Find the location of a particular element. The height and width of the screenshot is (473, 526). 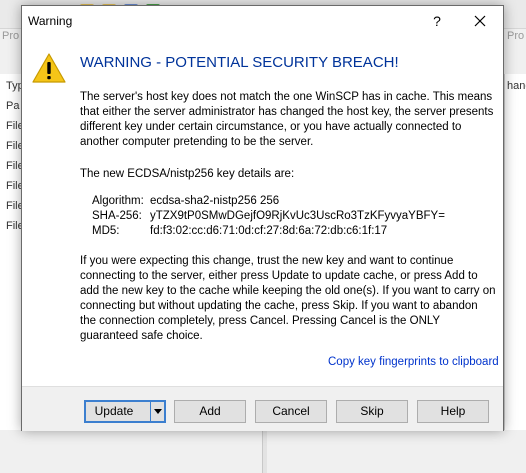

key-detail-value: ecdsa-sha2-nistp256 256 is located at coordinates (215, 201).